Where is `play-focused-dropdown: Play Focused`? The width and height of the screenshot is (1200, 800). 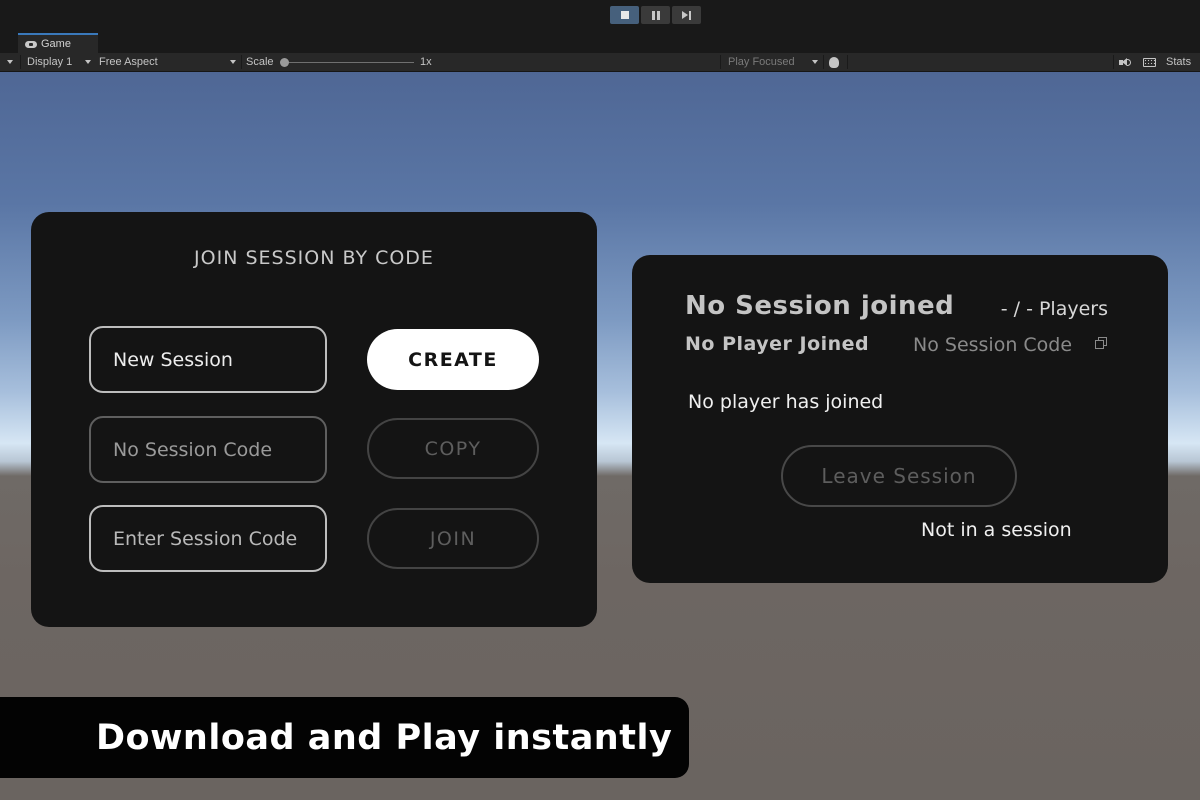 play-focused-dropdown: Play Focused is located at coordinates (761, 62).